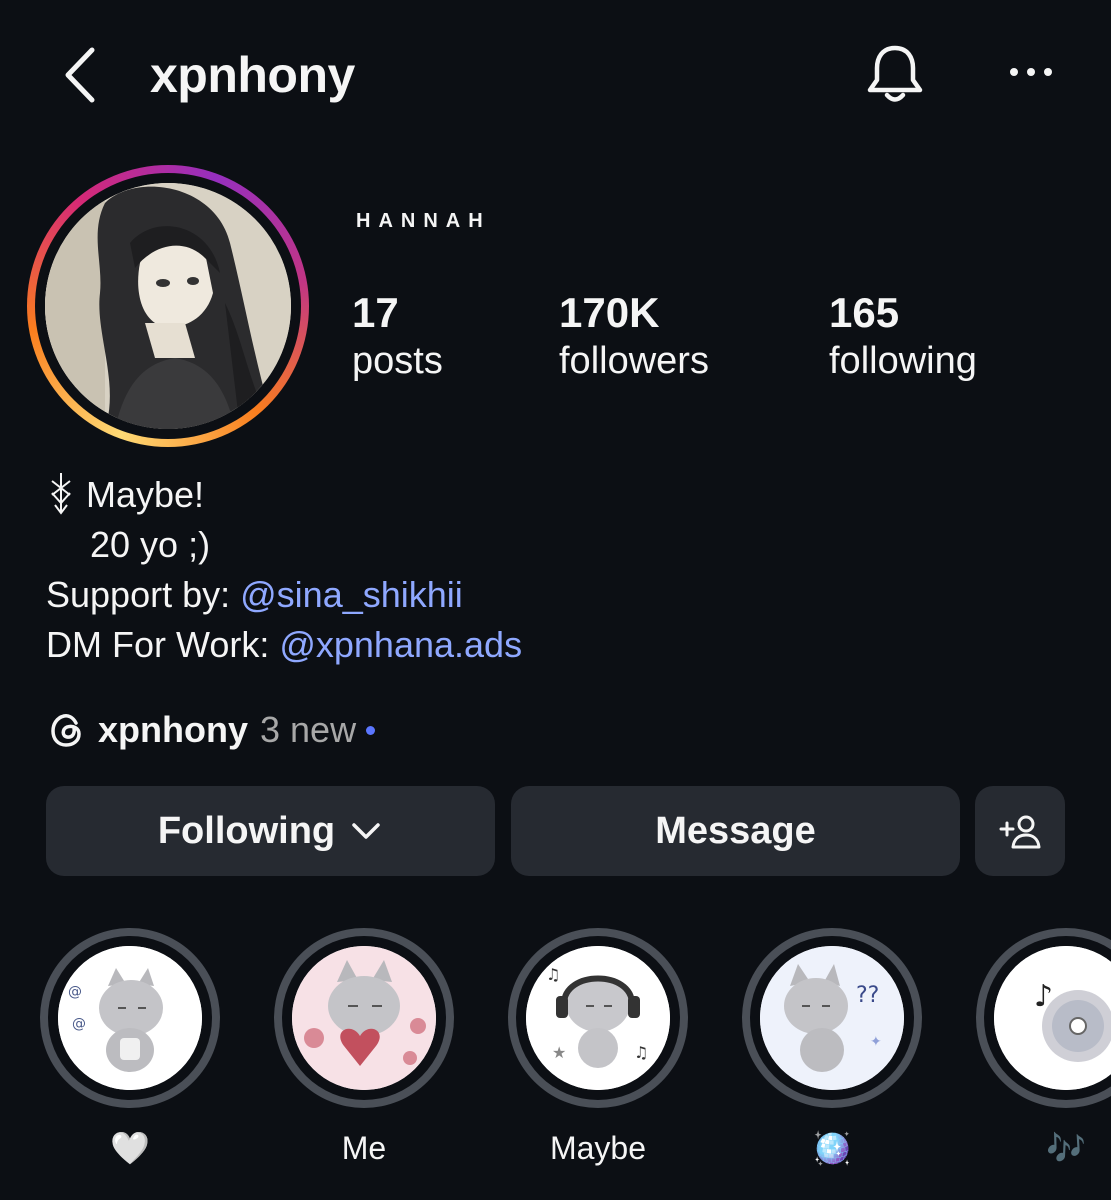 This screenshot has width=1111, height=1200. I want to click on following-label: Following, so click(246, 830).